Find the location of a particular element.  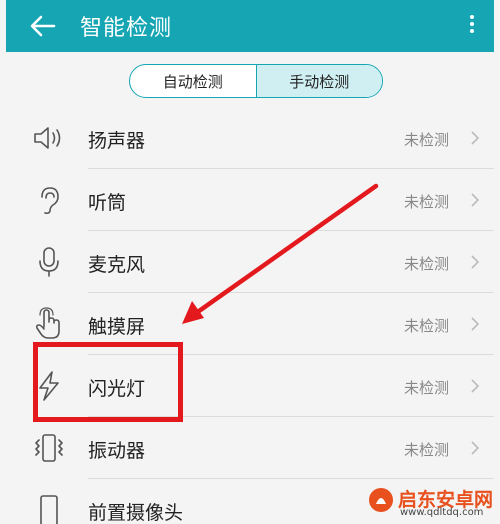

list-item-speaker: 扬声器 未检测 is located at coordinates (250, 138).